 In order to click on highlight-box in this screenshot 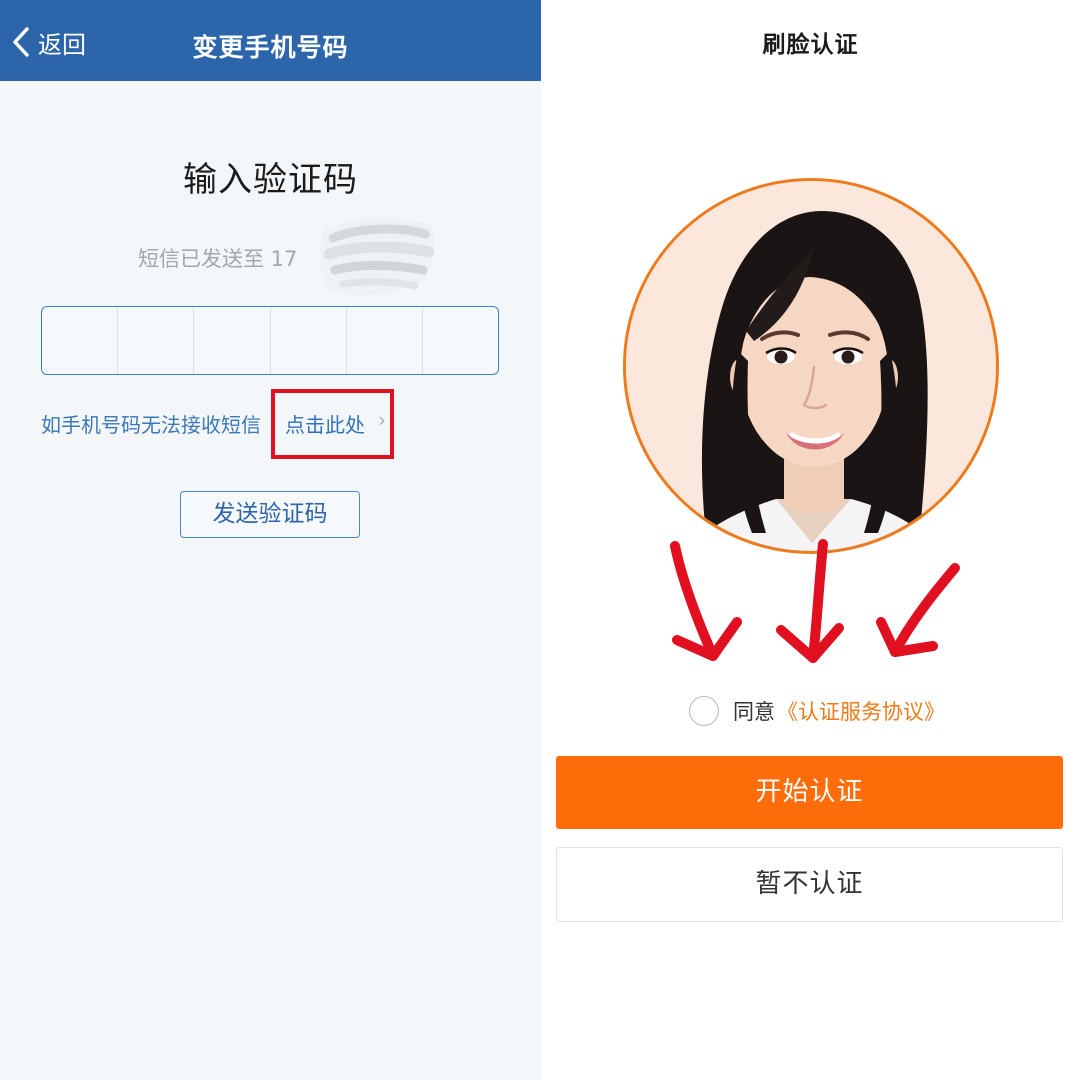, I will do `click(332, 424)`.